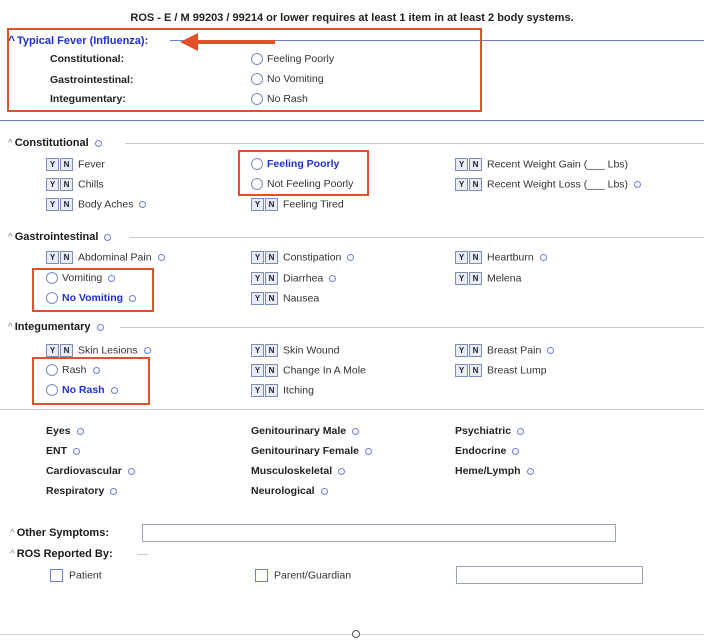  I want to click on change-in-mole-item: Y N Change In A Mole, so click(308, 370).